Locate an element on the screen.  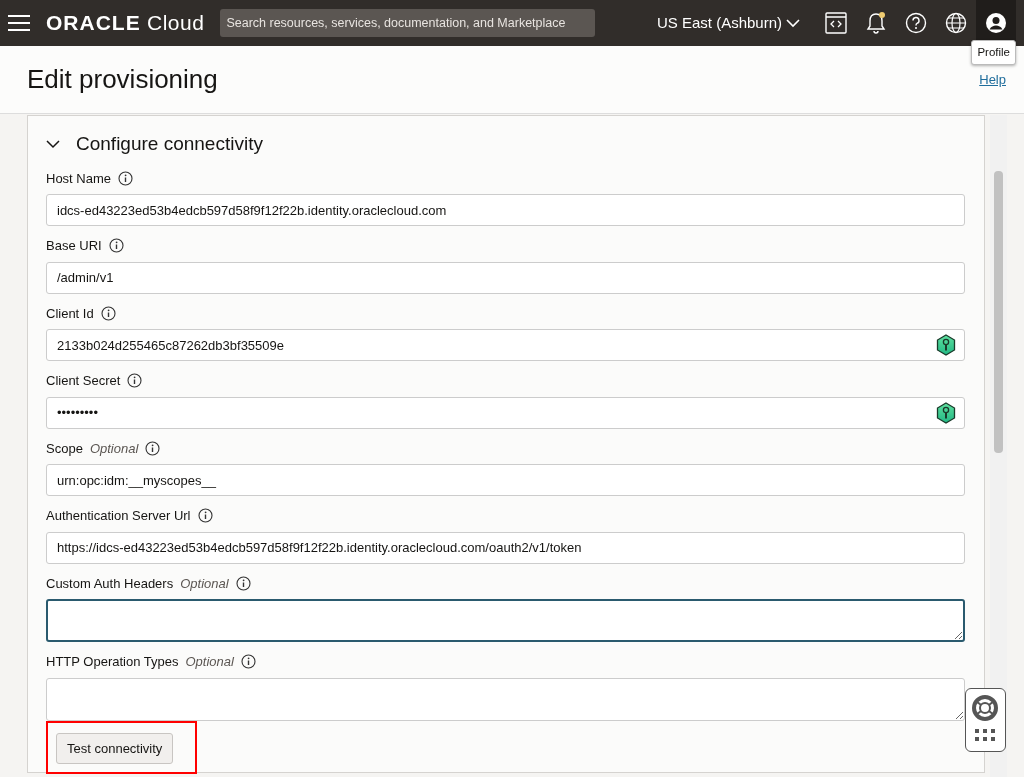
field-label: HTTP Operation Types is located at coordinates (112, 662).